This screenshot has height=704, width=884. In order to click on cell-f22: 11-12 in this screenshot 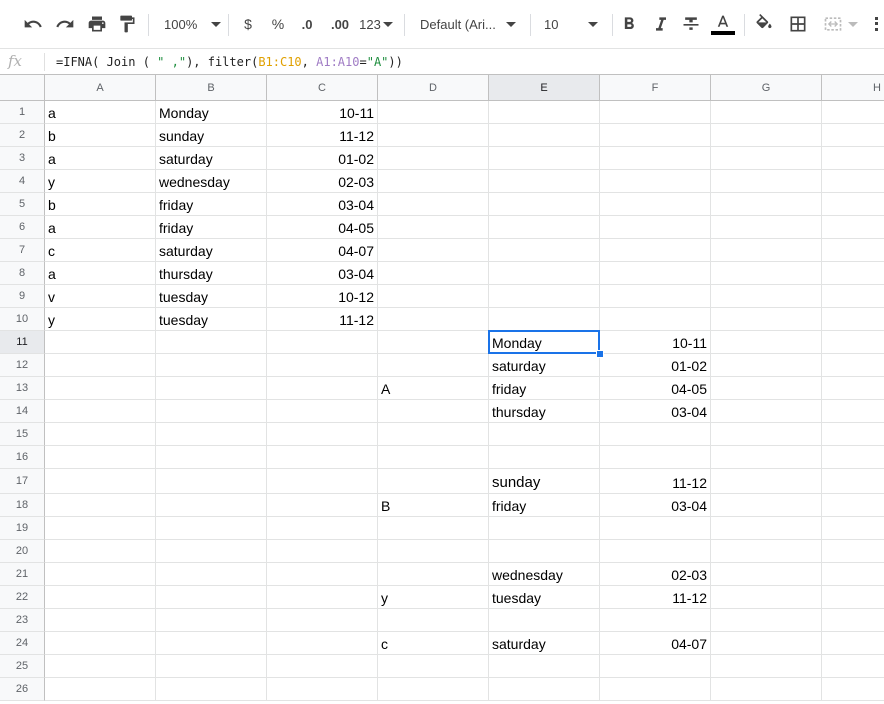, I will do `click(655, 597)`.